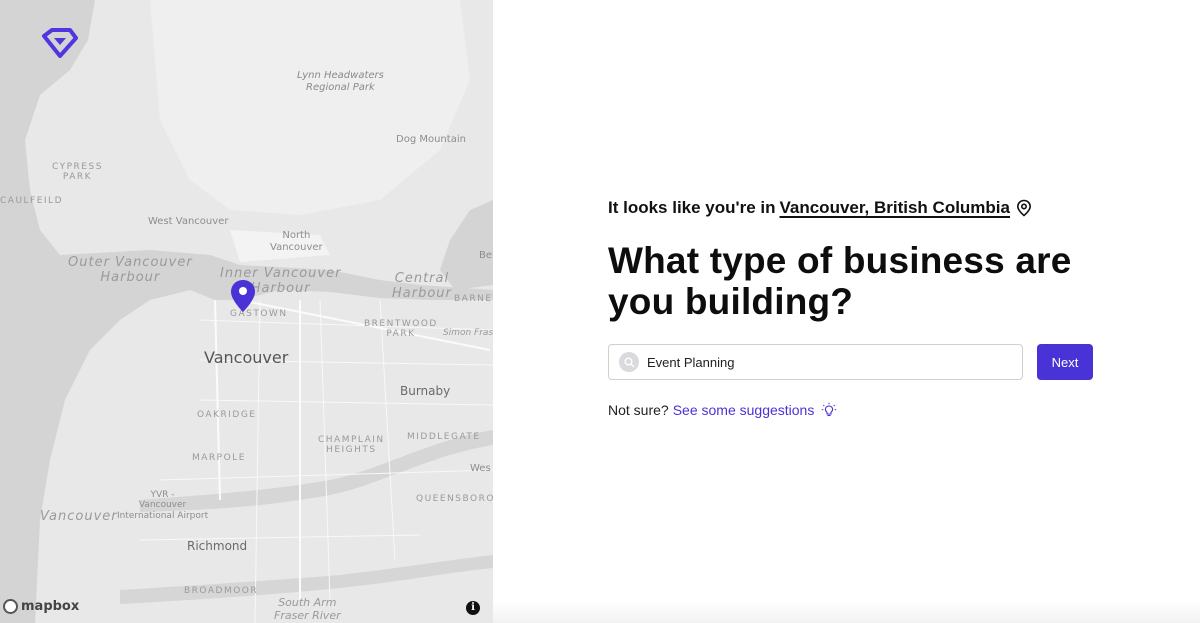 The image size is (1200, 623). Describe the element at coordinates (473, 299) in the screenshot. I see `map-label-barnet: BARNET` at that location.